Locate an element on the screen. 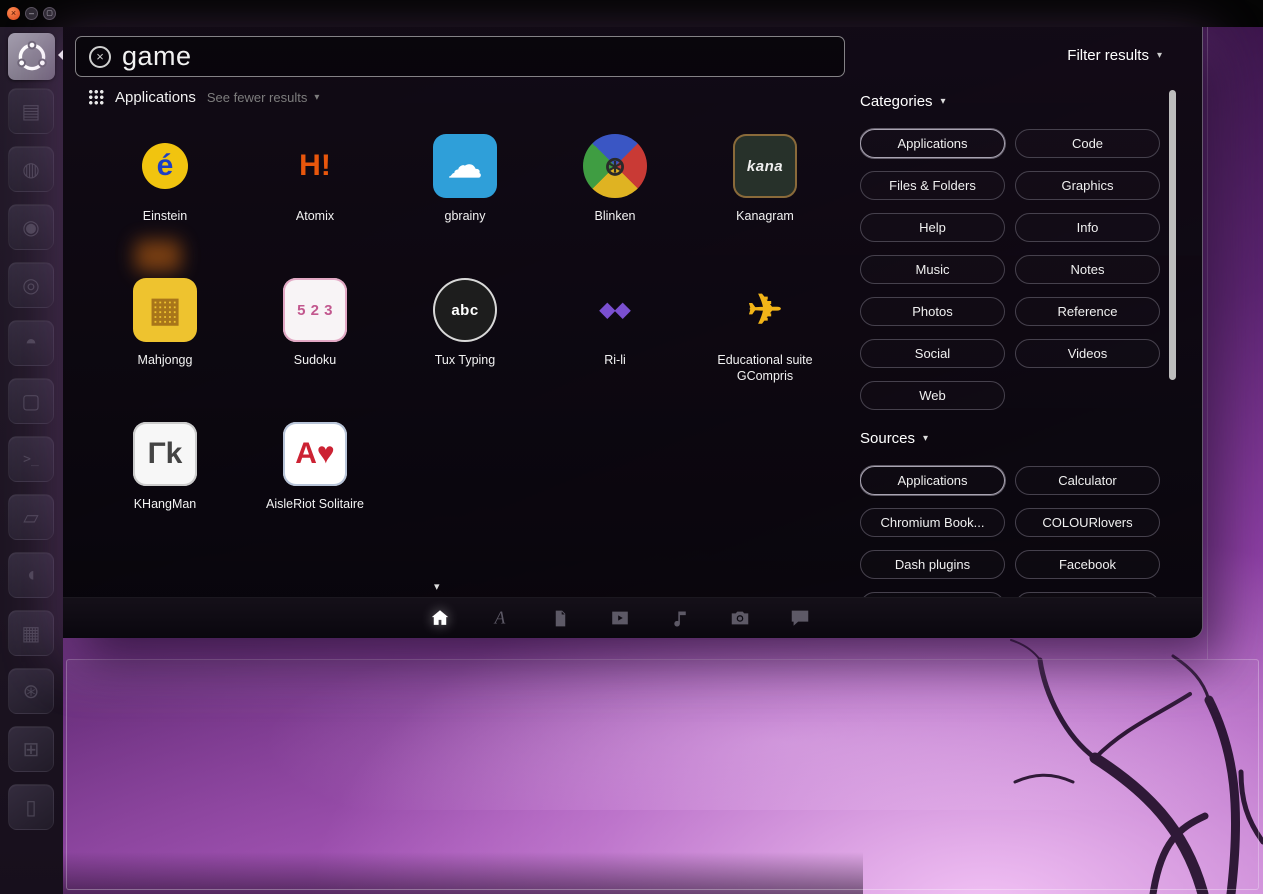 The height and width of the screenshot is (894, 1263). workspace-switcher-icon: ⊞ is located at coordinates (31, 749).